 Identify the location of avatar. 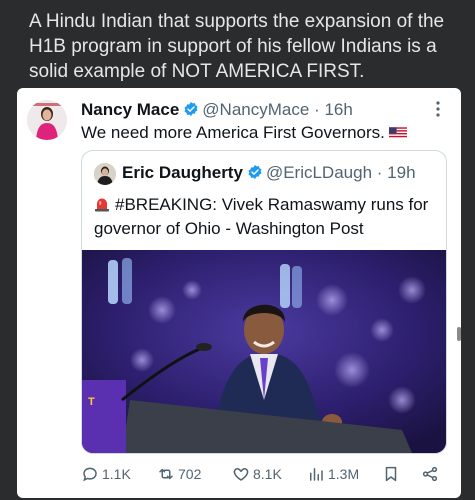
(47, 120).